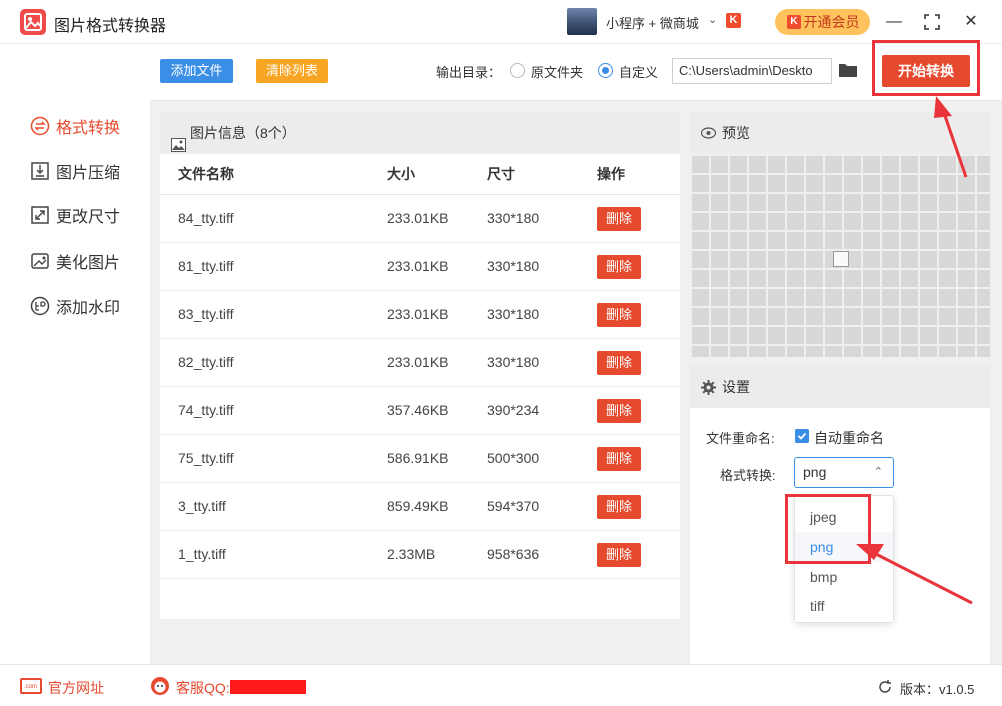 This screenshot has height=706, width=1002. What do you see at coordinates (411, 554) in the screenshot?
I see `file-size-cell: 2.33MB` at bounding box center [411, 554].